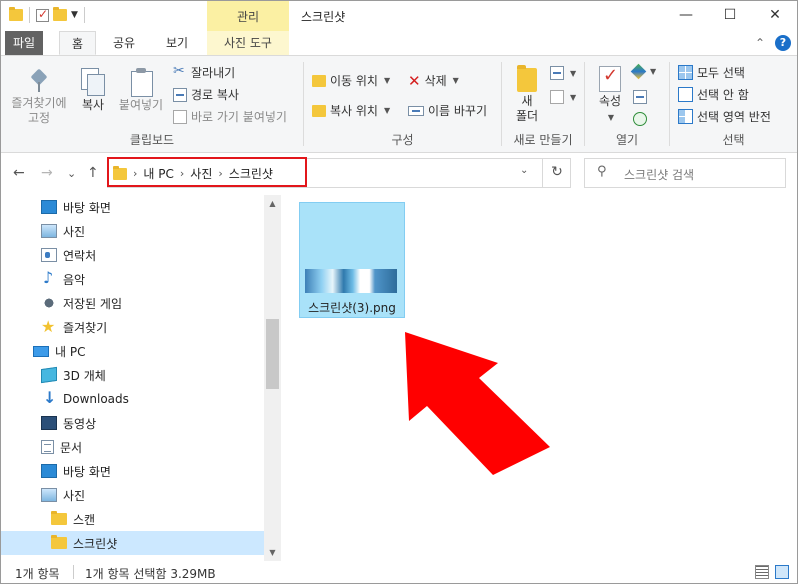 The height and width of the screenshot is (584, 798). I want to click on tree-item-pictures-2: 사진, so click(63, 495).